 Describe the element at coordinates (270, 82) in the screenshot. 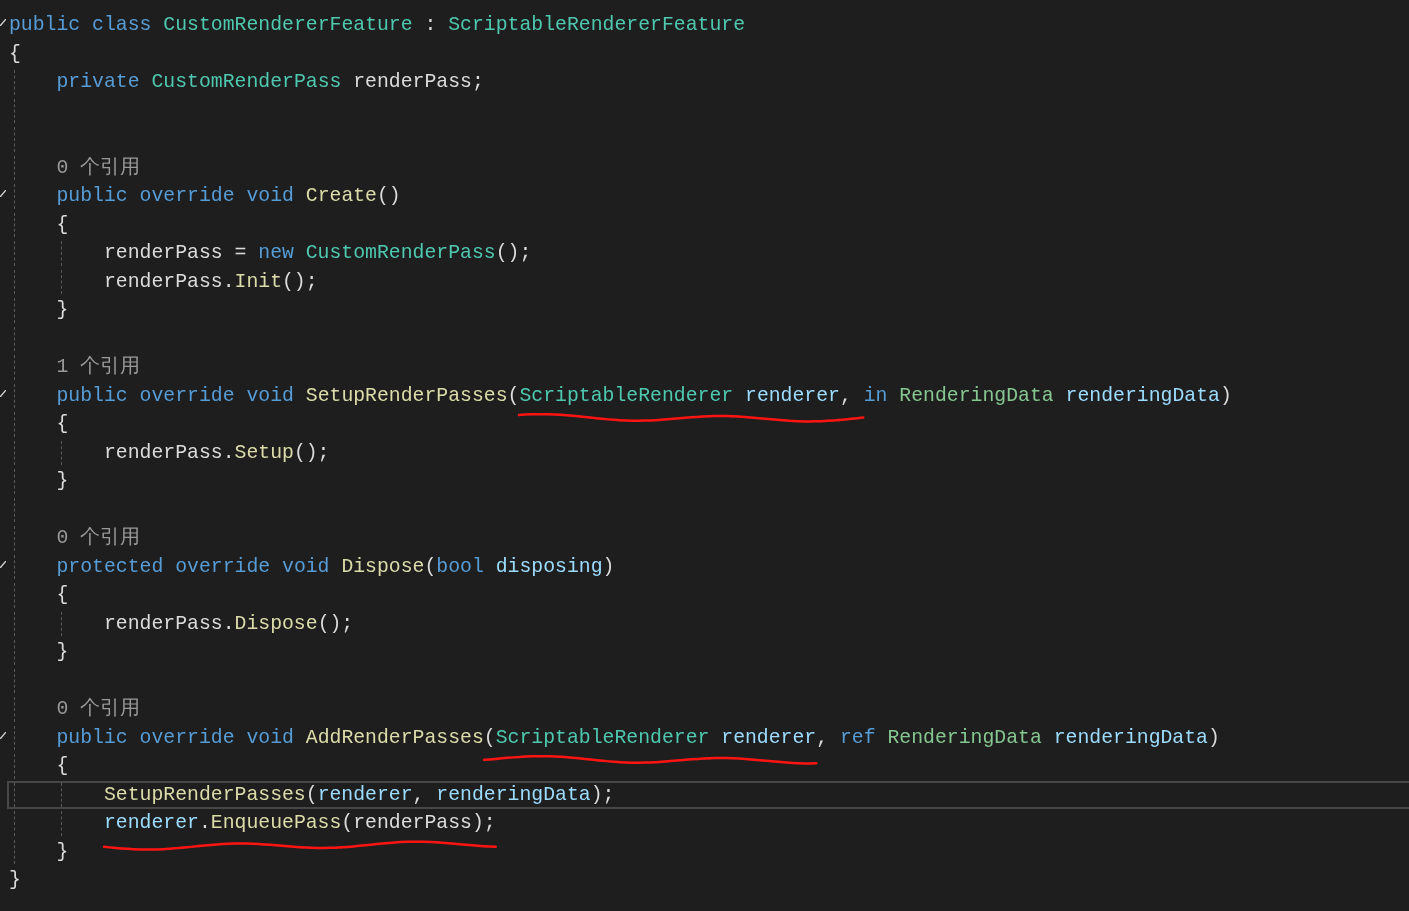

I see `code-line: private CustomRenderPass renderPass;` at that location.